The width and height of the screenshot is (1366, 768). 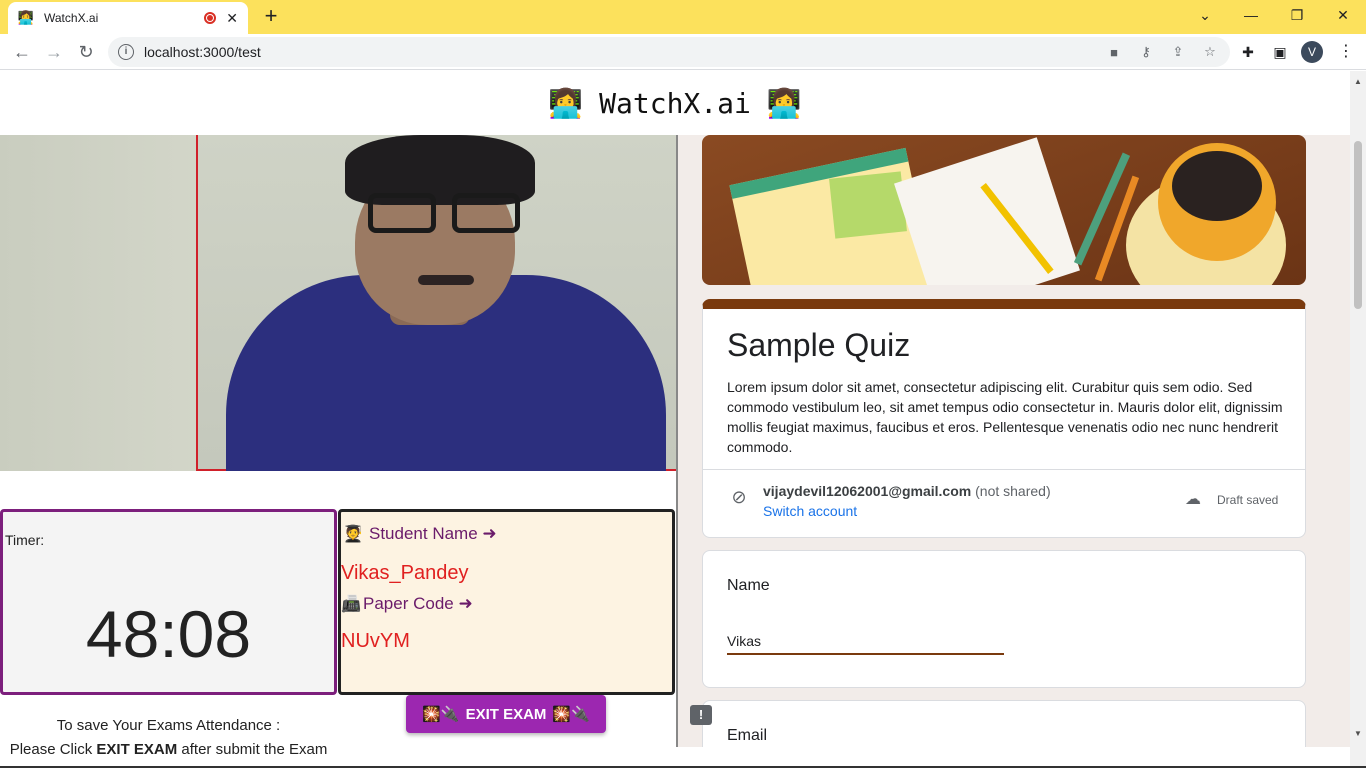 I want to click on minimize-button: —, so click(x=1251, y=15).